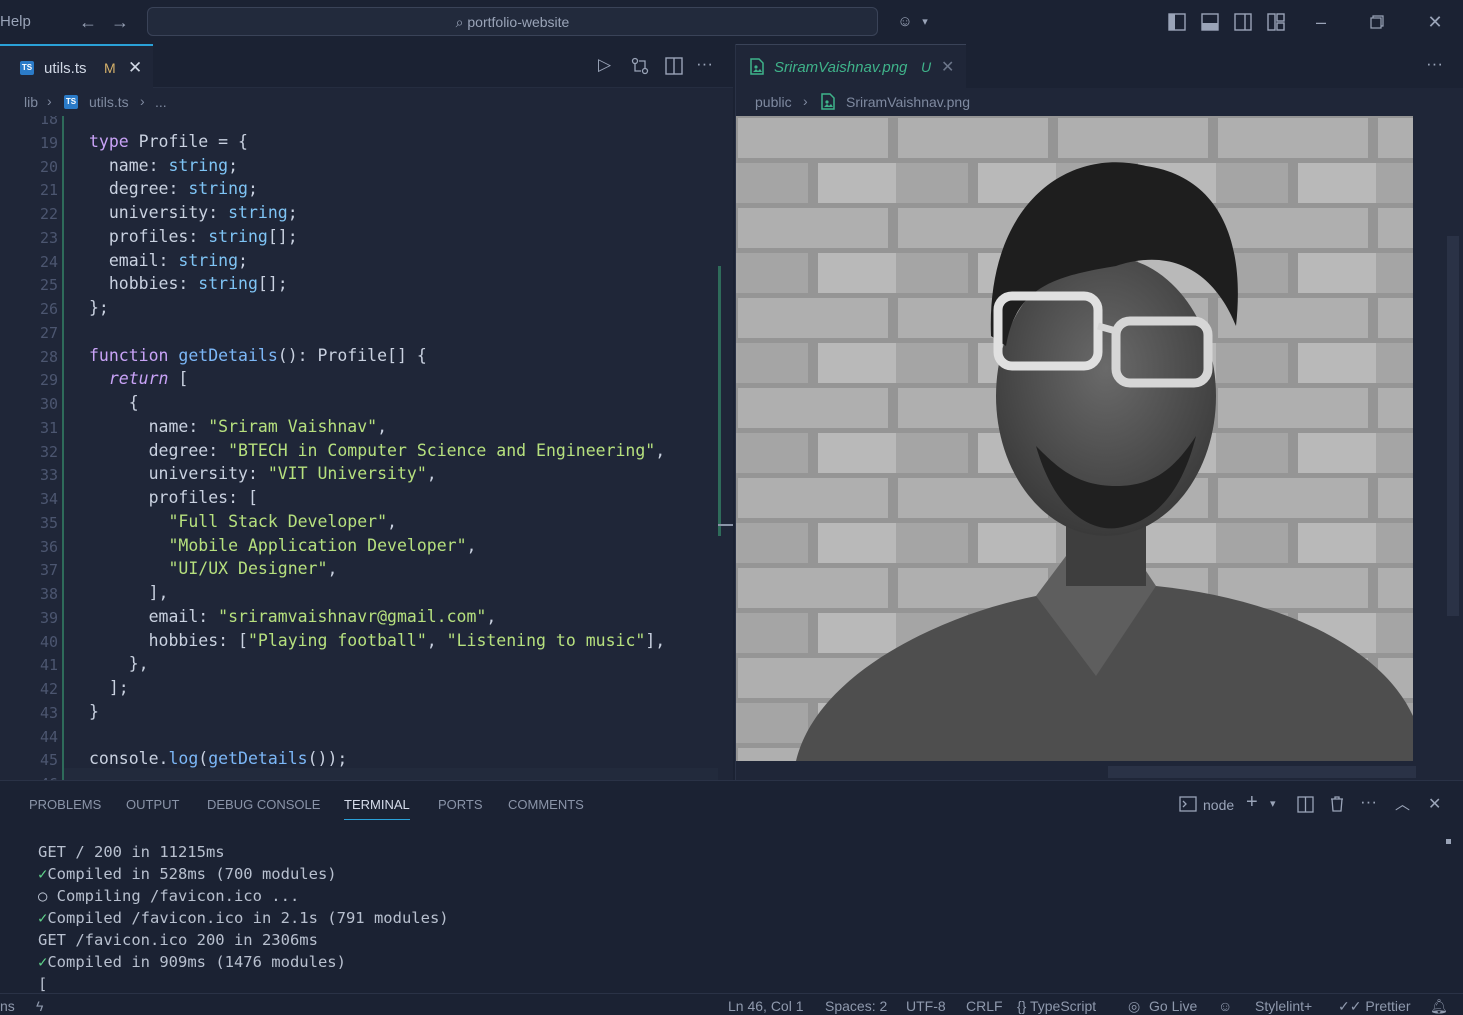 Image resolution: width=1463 pixels, height=1015 pixels. What do you see at coordinates (512, 21) in the screenshot?
I see `command-center-search: ⌕ portfolio-website` at bounding box center [512, 21].